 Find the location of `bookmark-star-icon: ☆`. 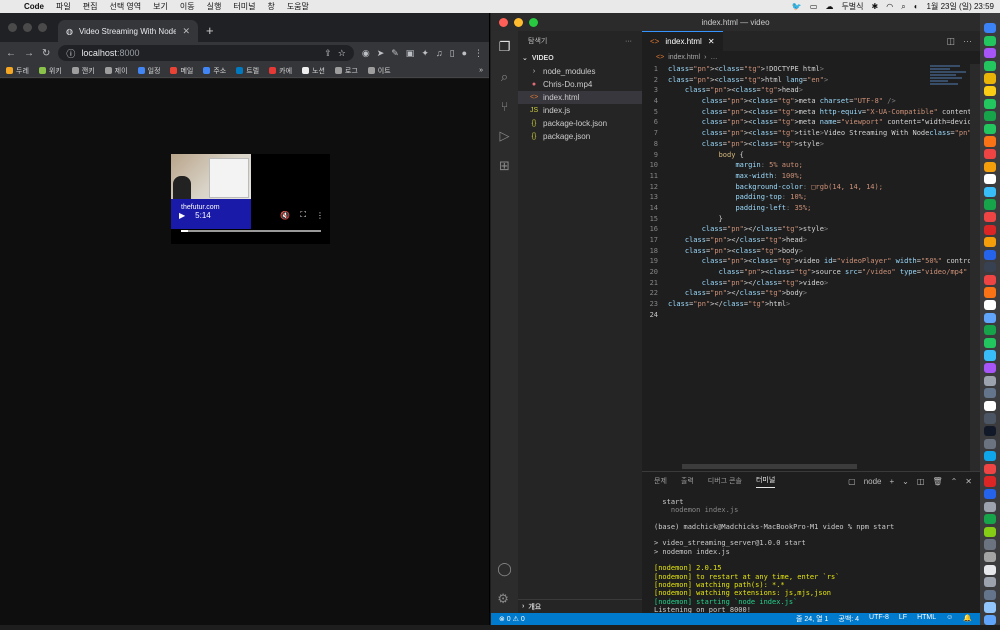

bookmark-star-icon: ☆ is located at coordinates (342, 53).